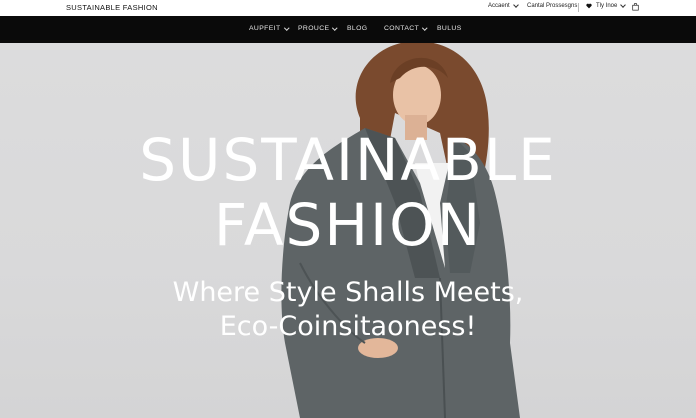 Image resolution: width=696 pixels, height=418 pixels. I want to click on contact-link: Cantal Prossesgns, so click(552, 6).